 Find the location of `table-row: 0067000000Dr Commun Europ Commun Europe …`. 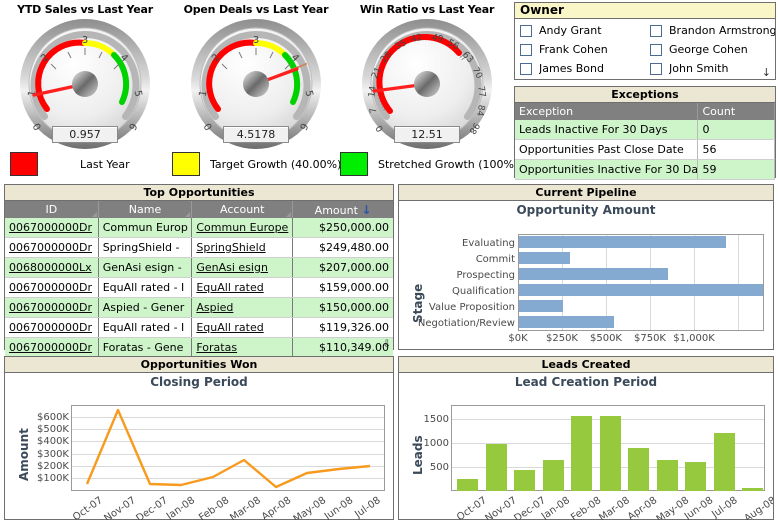

table-row: 0067000000Dr Commun Europ Commun Europe … is located at coordinates (199, 228).